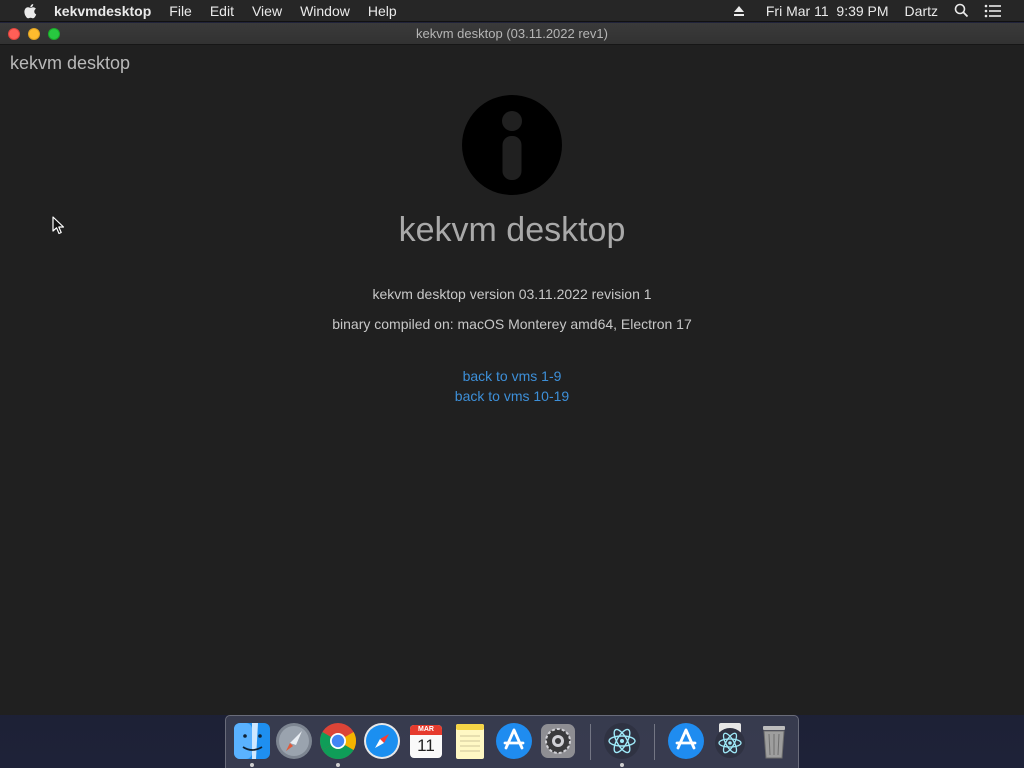  I want to click on chrome-icon, so click(338, 741).